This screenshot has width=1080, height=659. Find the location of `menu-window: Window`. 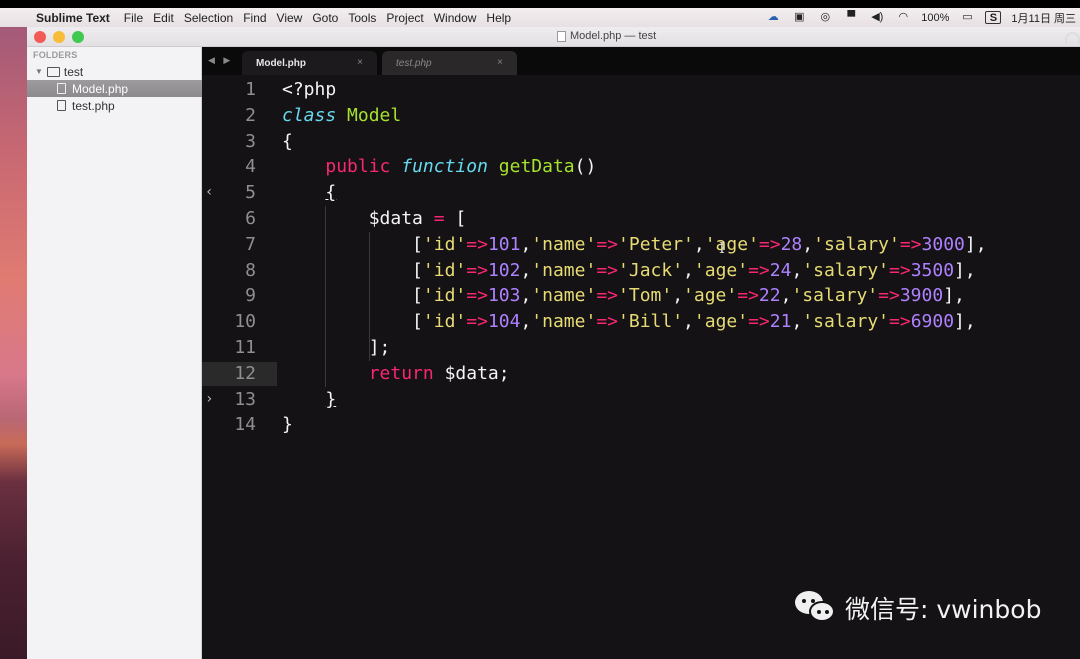

menu-window: Window is located at coordinates (459, 18).